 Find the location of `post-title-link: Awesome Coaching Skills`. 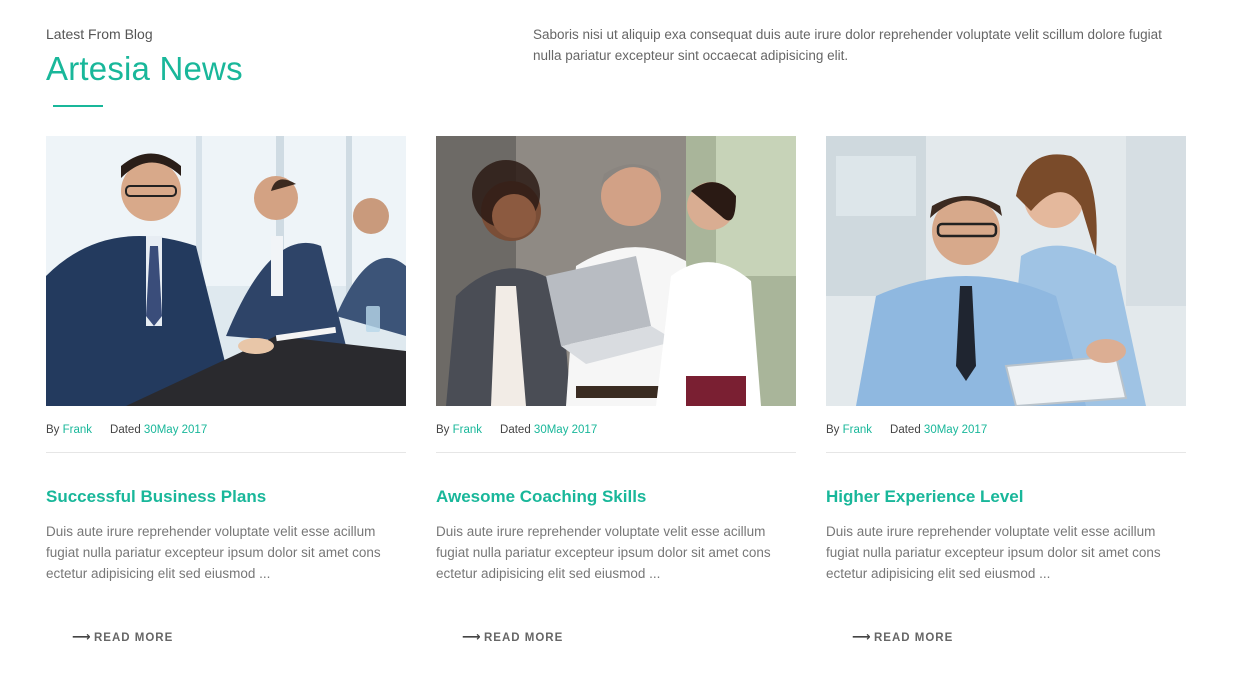

post-title-link: Awesome Coaching Skills is located at coordinates (541, 497).